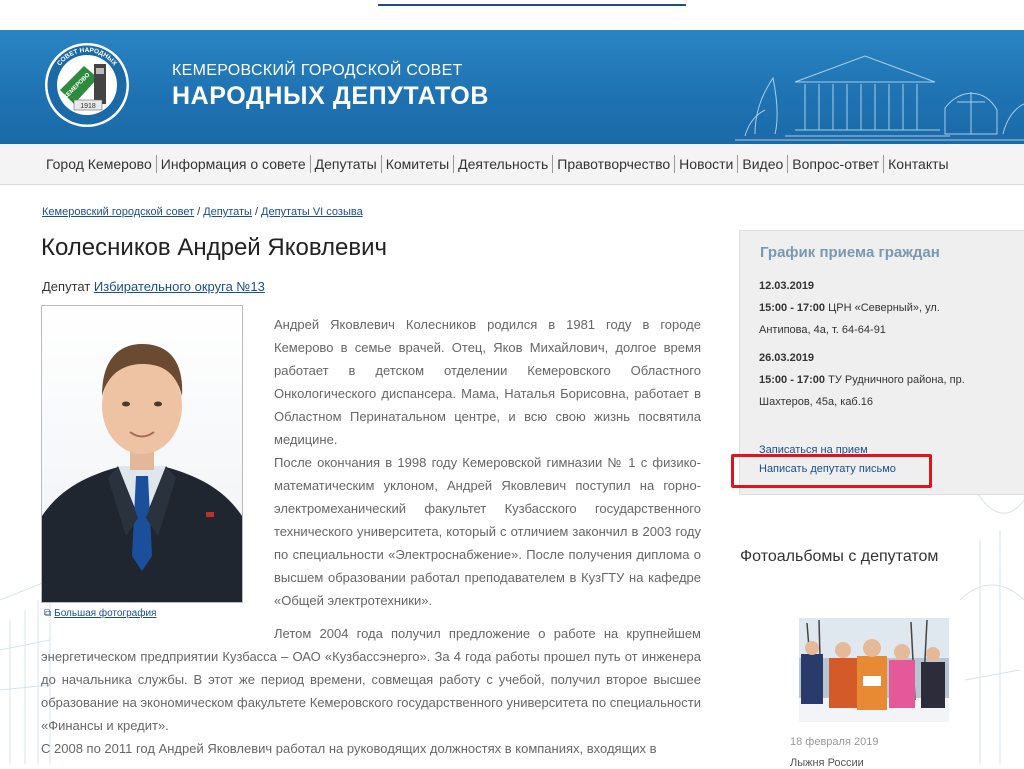 This screenshot has width=1024, height=769. I want to click on nav-item-committees: Комитеты, so click(416, 164).